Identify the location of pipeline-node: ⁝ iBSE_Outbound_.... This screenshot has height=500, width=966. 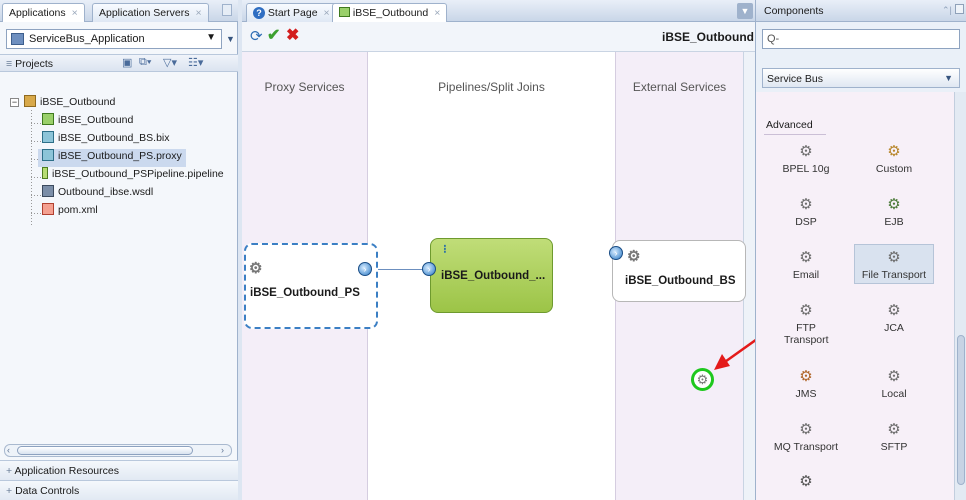
(491, 275).